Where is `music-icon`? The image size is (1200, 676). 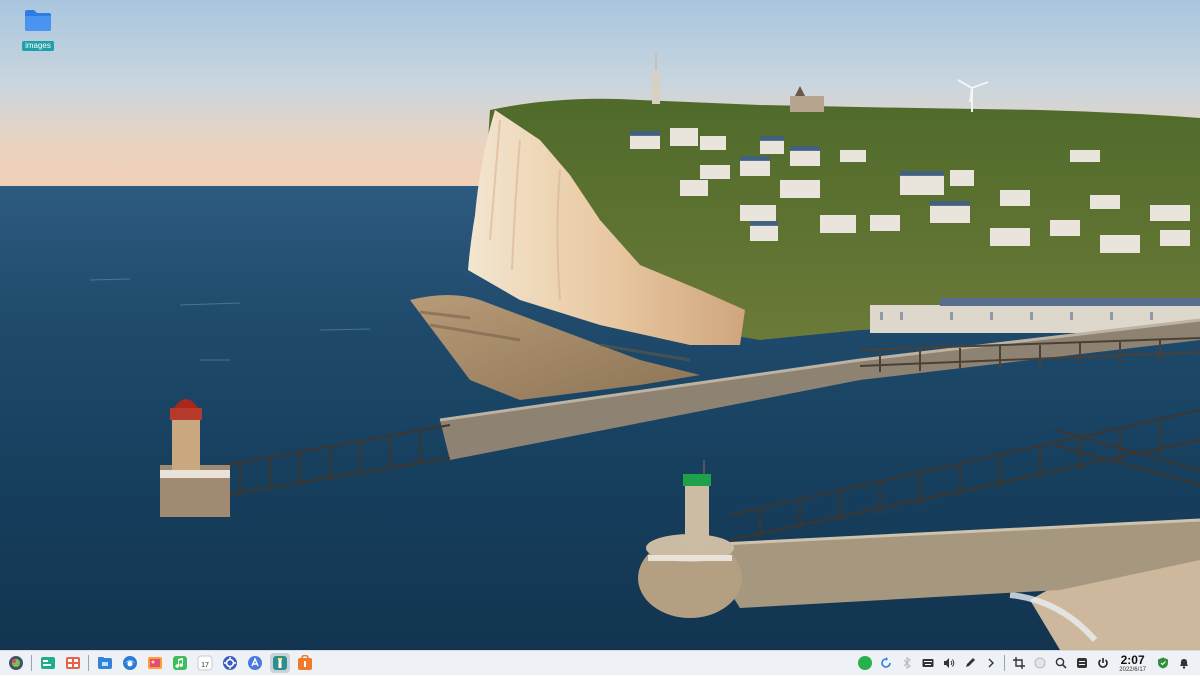
music-icon is located at coordinates (180, 663).